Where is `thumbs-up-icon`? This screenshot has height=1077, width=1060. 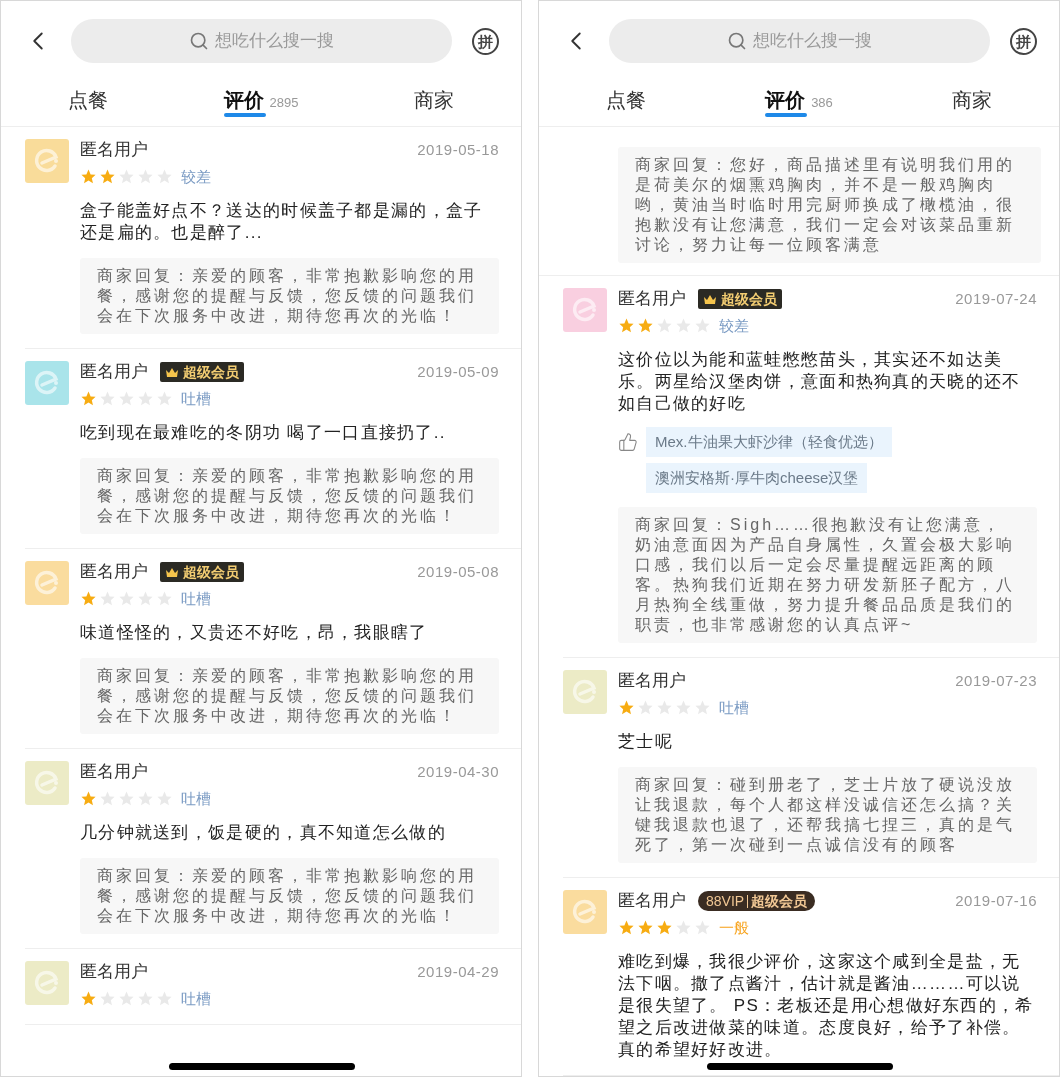 thumbs-up-icon is located at coordinates (628, 442).